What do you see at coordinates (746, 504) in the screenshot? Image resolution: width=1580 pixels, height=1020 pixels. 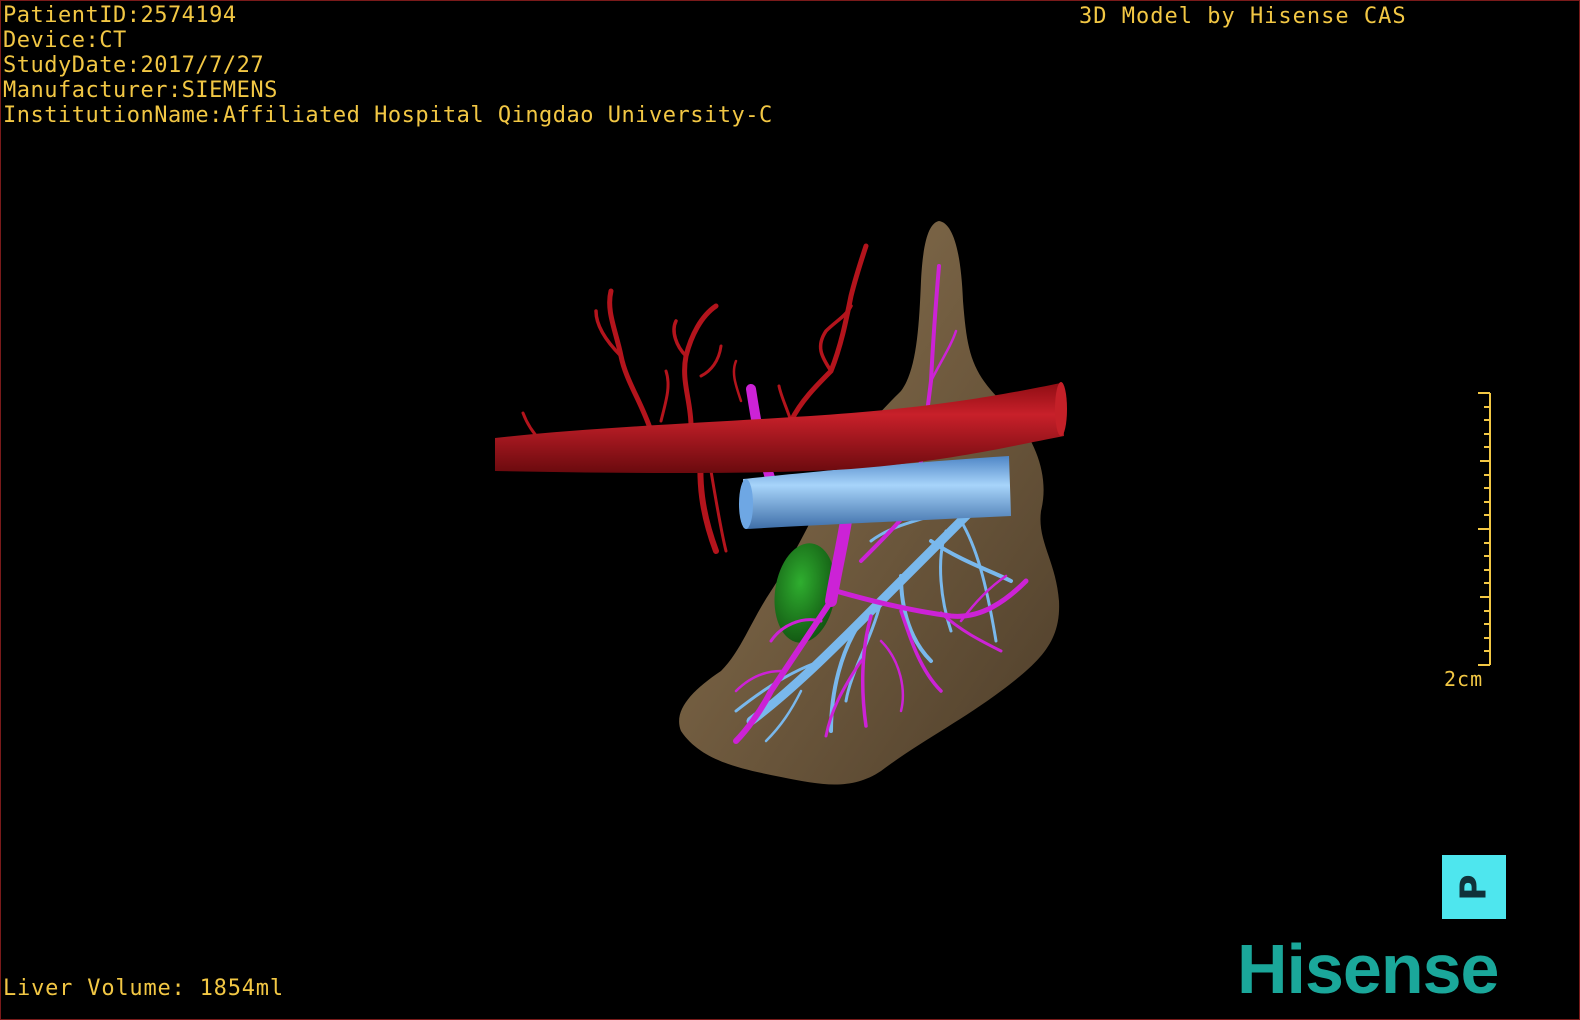 I see `ivc-cap` at bounding box center [746, 504].